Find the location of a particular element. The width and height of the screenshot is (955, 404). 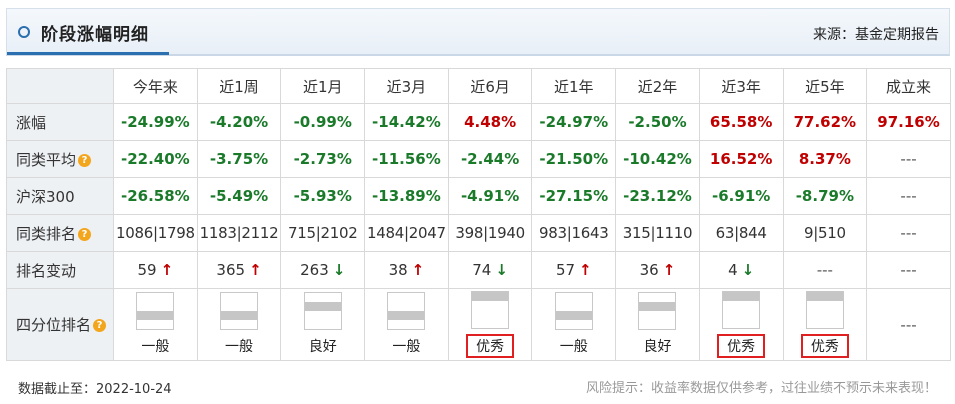

table-cell: -24.99% is located at coordinates (155, 122).